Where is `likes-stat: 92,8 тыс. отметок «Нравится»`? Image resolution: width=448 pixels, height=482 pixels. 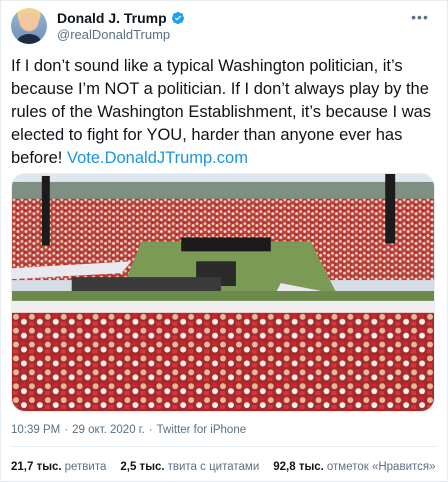 likes-stat: 92,8 тыс. отметок «Нравится» is located at coordinates (354, 467).